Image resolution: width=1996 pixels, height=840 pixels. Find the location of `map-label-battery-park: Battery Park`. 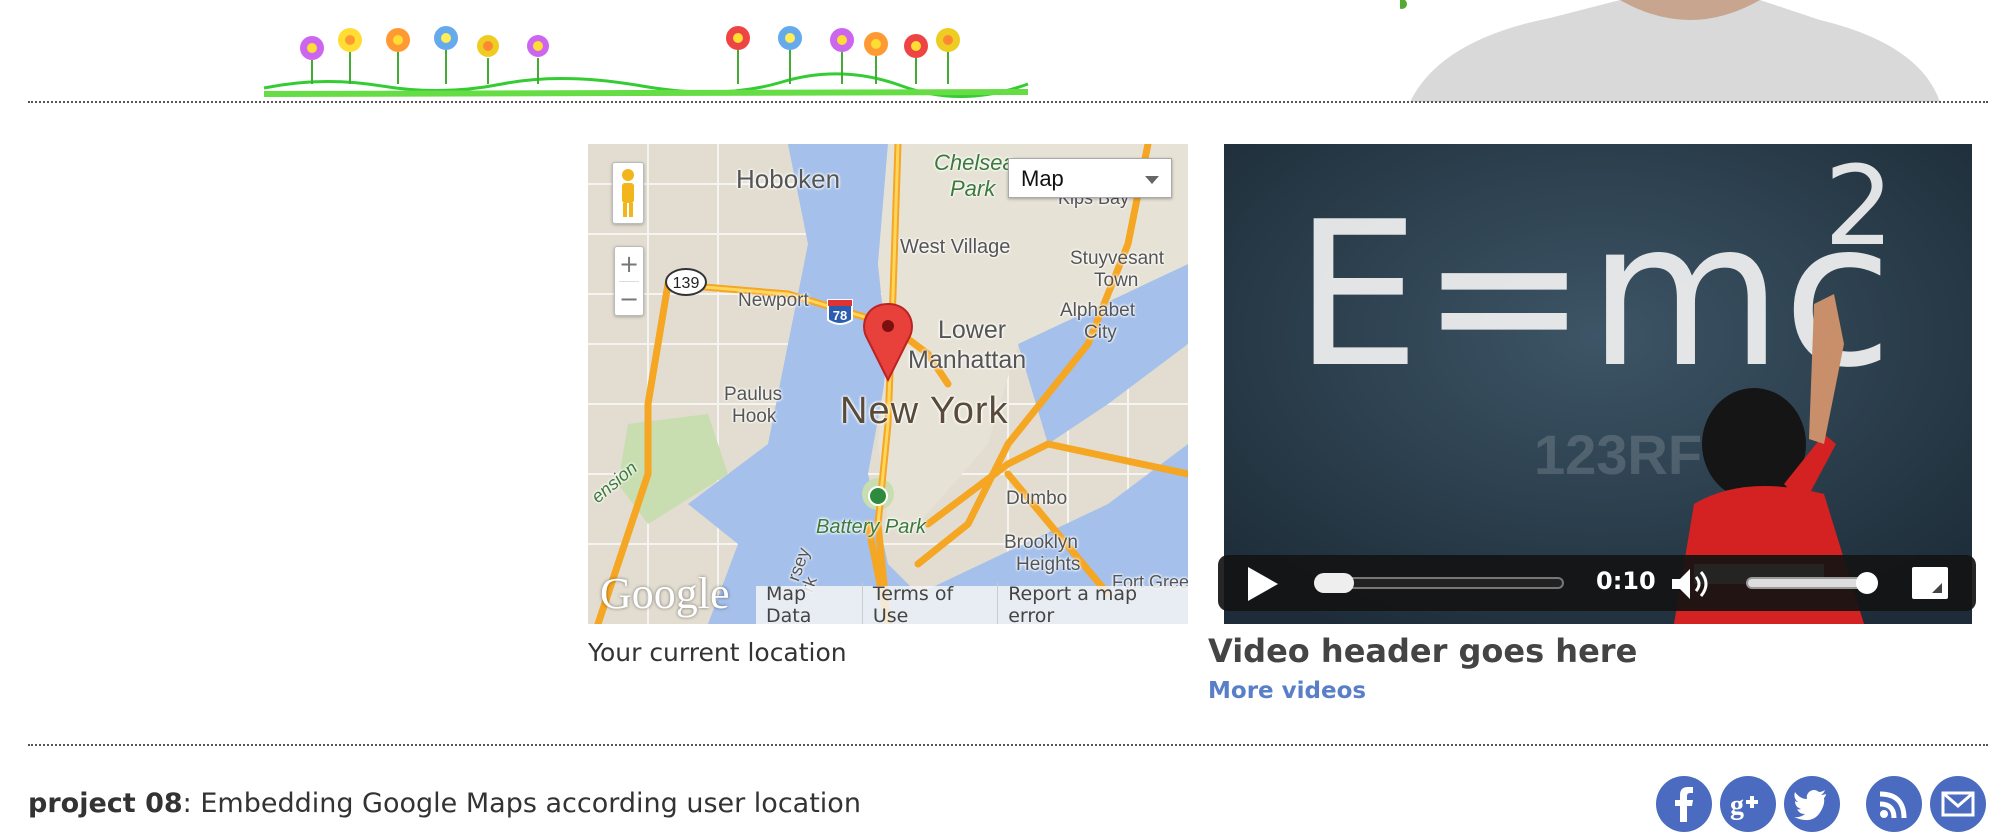

map-label-battery-park: Battery Park is located at coordinates (871, 527).